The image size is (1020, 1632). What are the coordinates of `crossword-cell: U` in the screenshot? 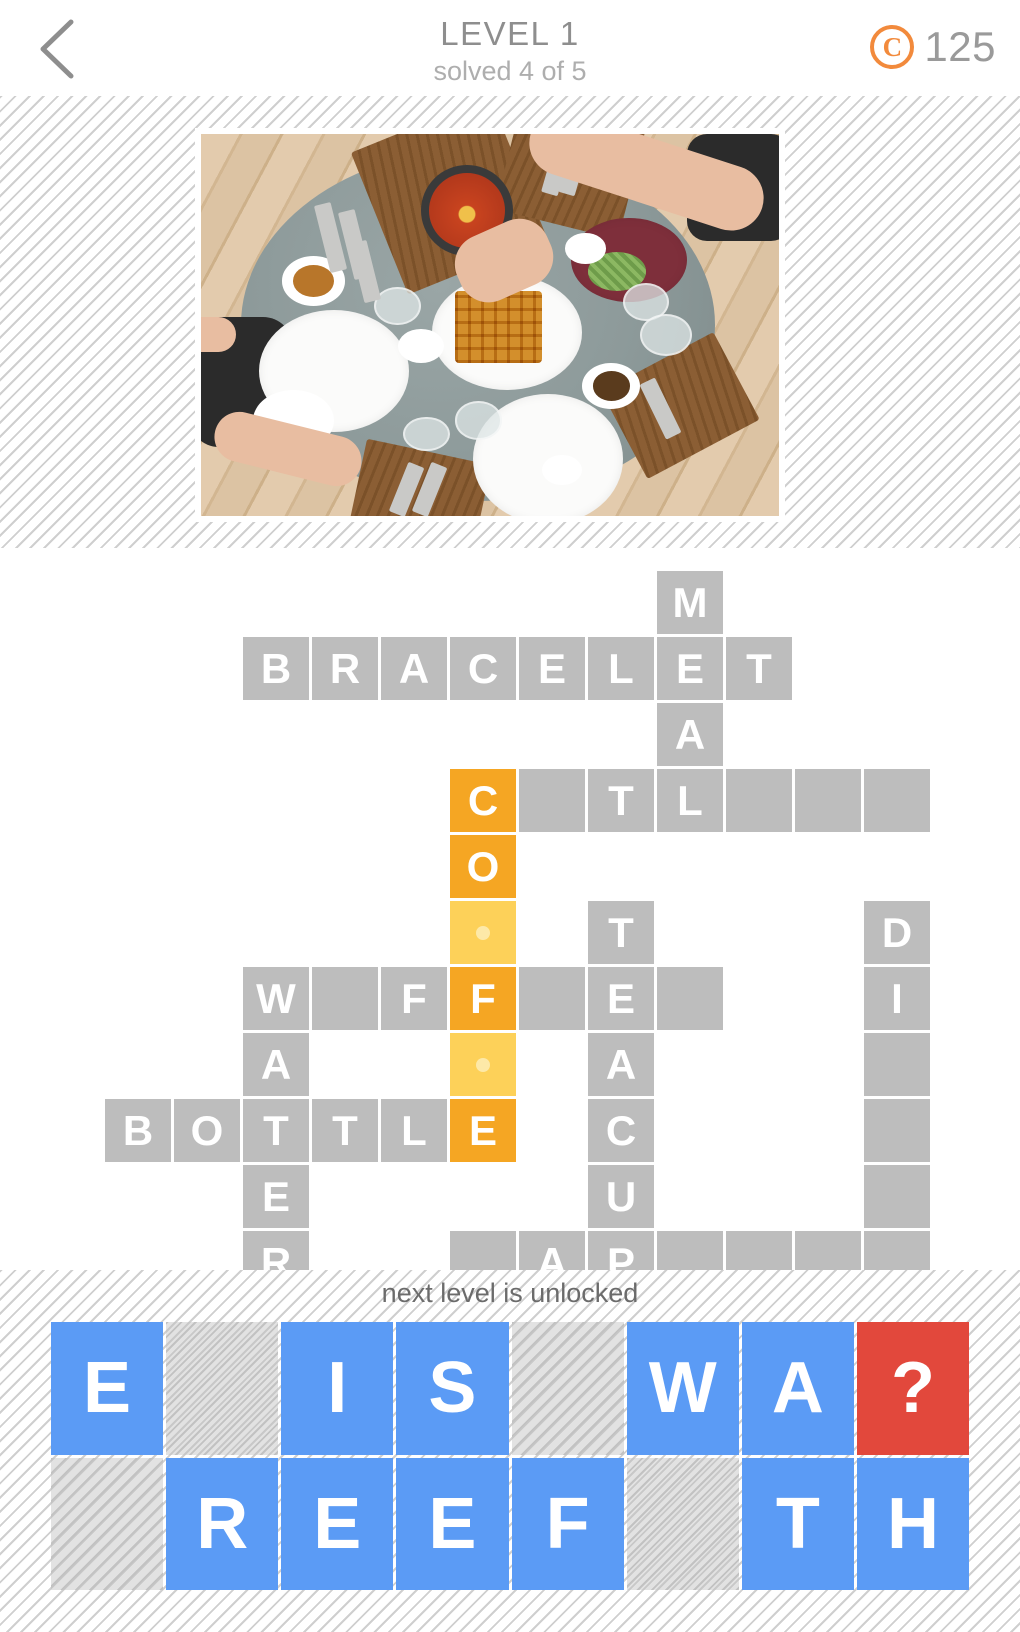 It's located at (621, 1196).